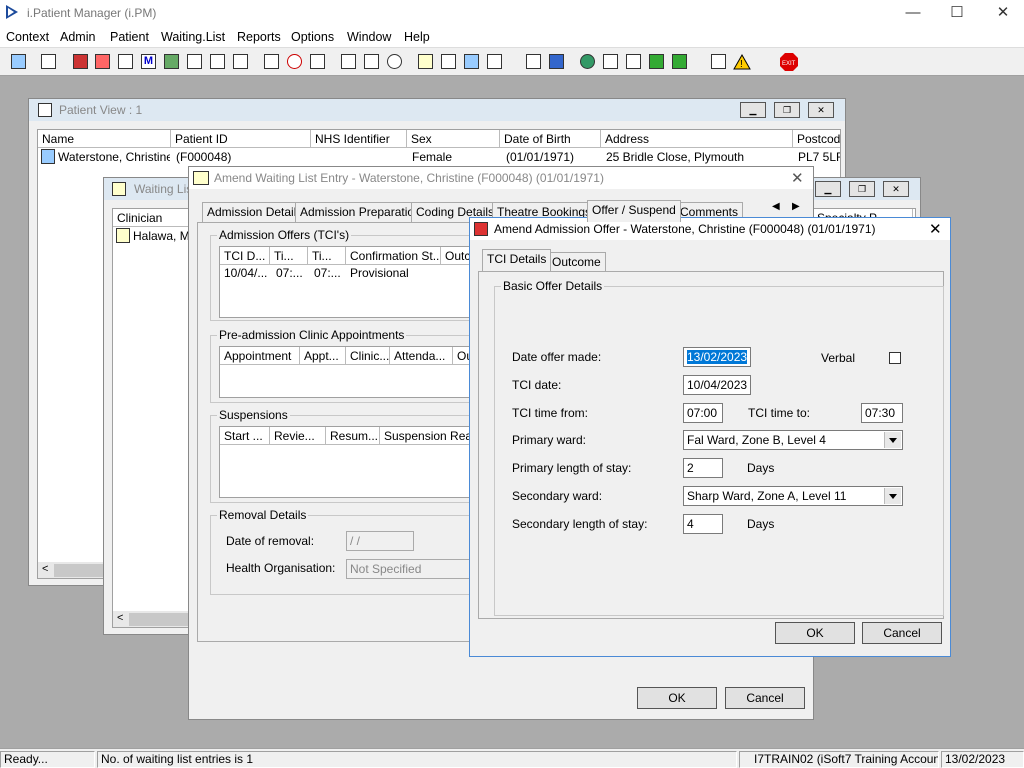 The image size is (1024, 768). I want to click on schedule-icon, so click(348, 61).